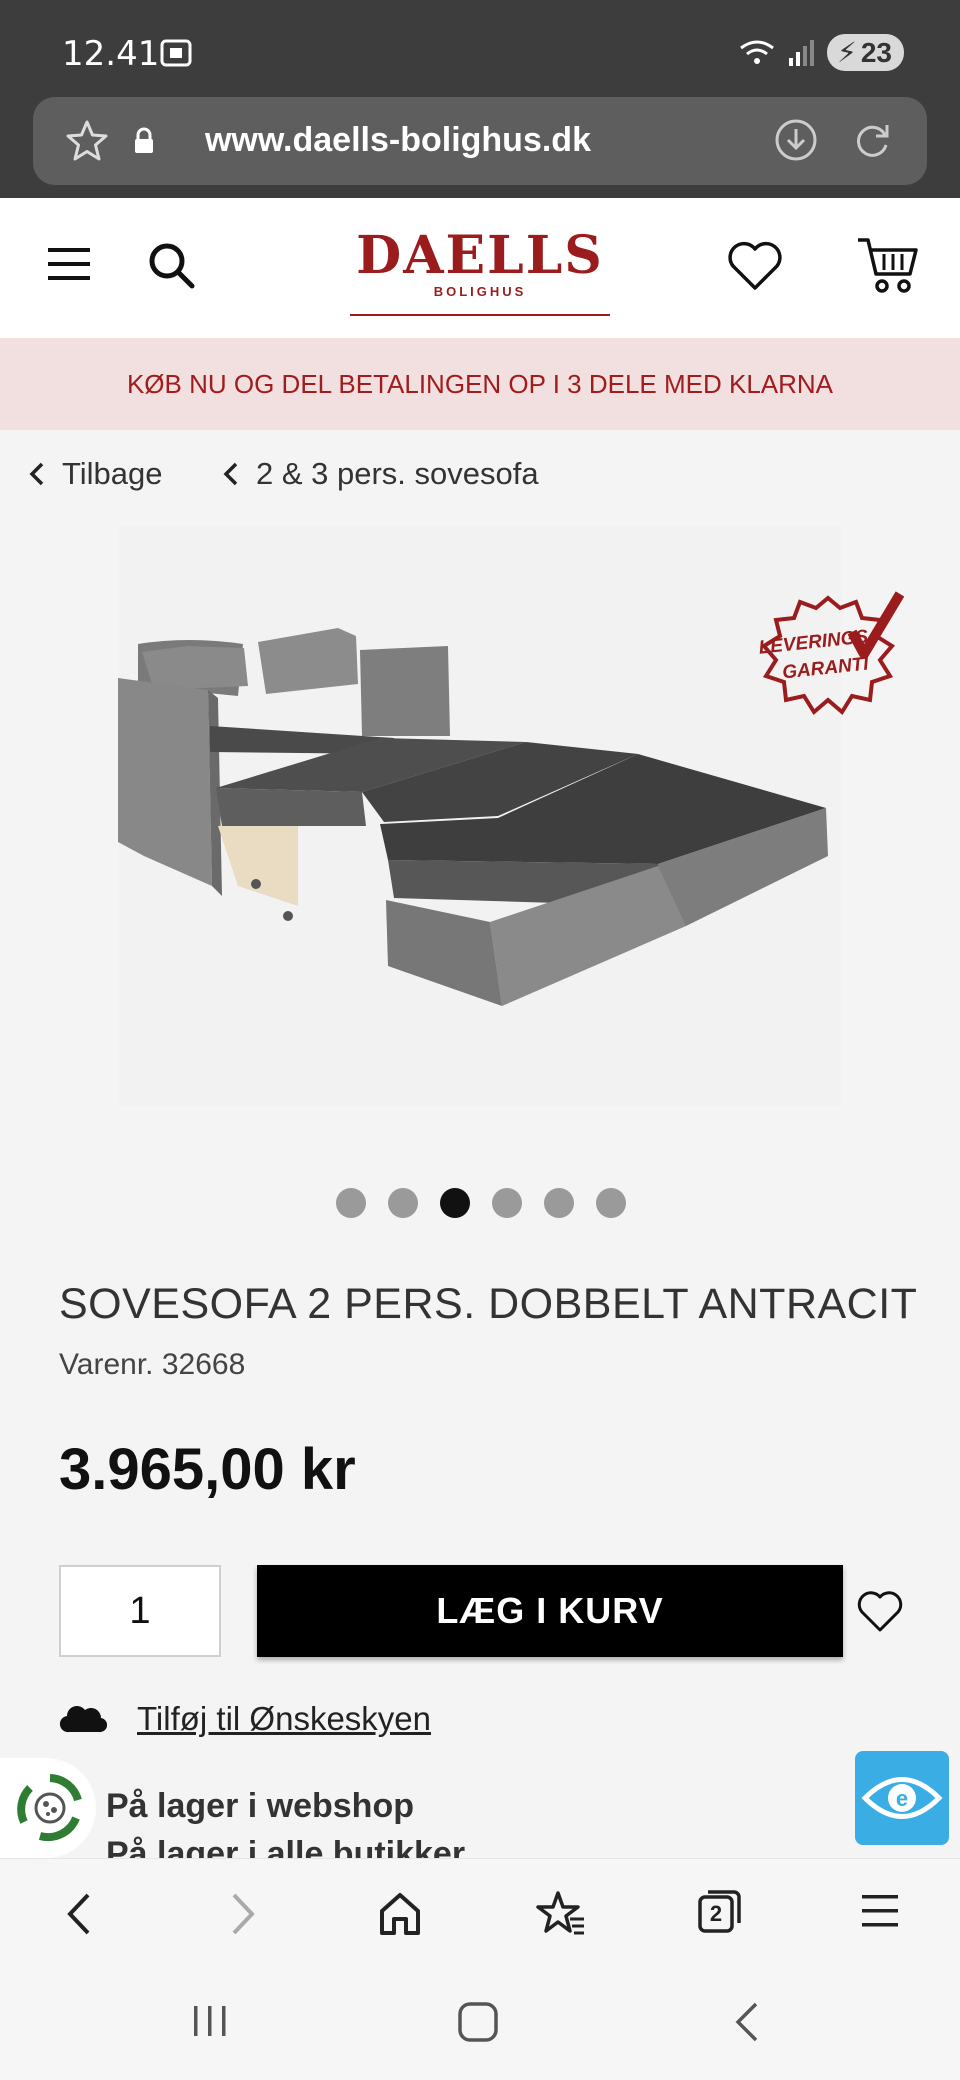 Image resolution: width=960 pixels, height=2080 pixels. I want to click on recycle-widget, so click(48, 1808).